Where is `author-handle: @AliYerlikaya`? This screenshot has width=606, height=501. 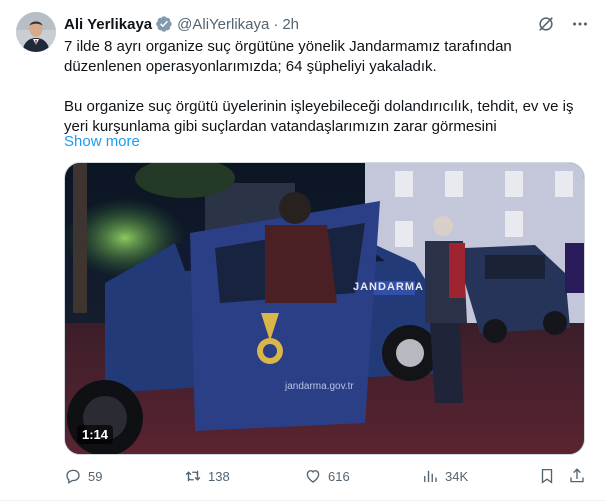
author-handle: @AliYerlikaya is located at coordinates (223, 24).